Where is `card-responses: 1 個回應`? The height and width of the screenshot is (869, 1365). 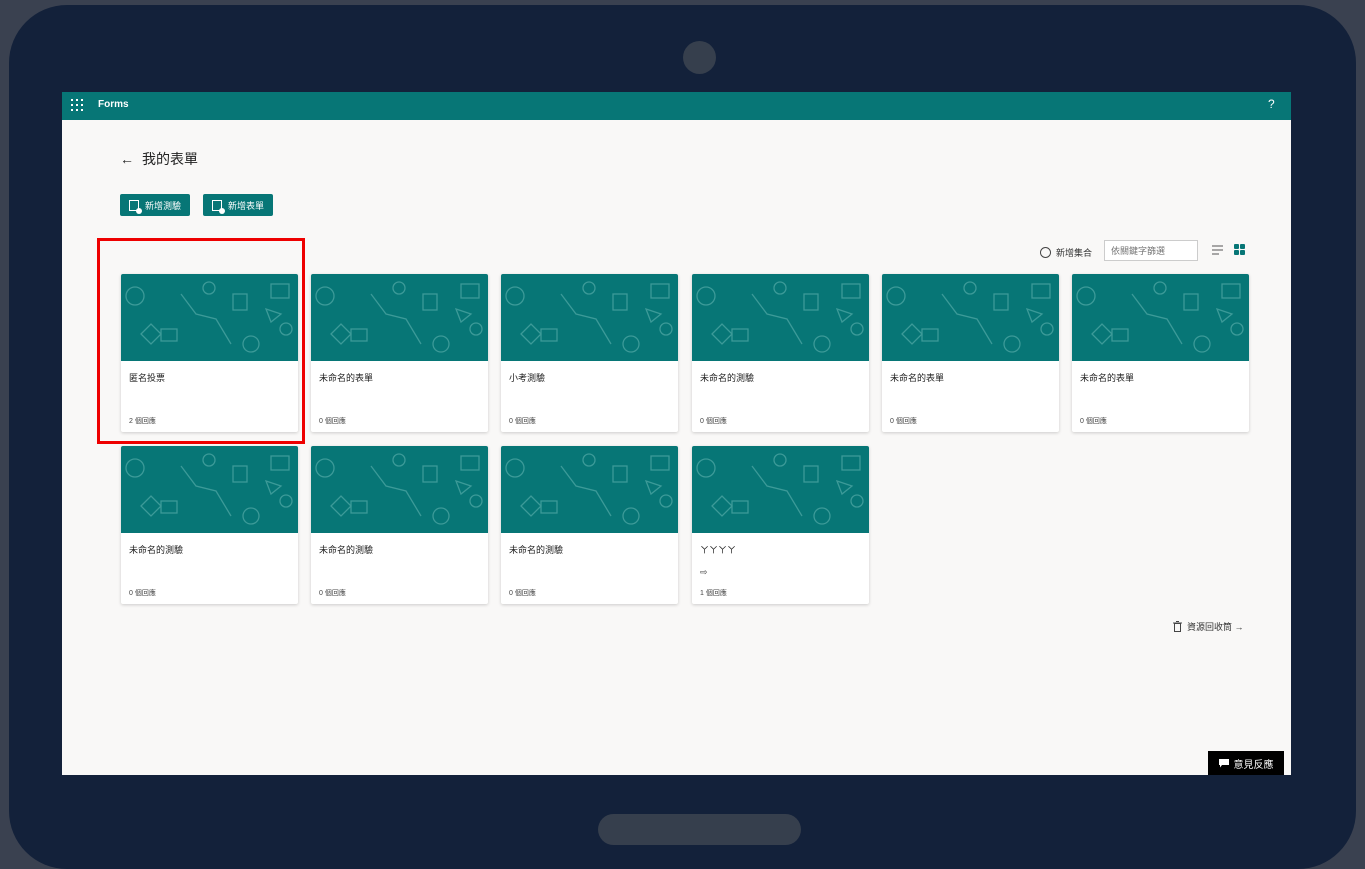 card-responses: 1 個回應 is located at coordinates (713, 593).